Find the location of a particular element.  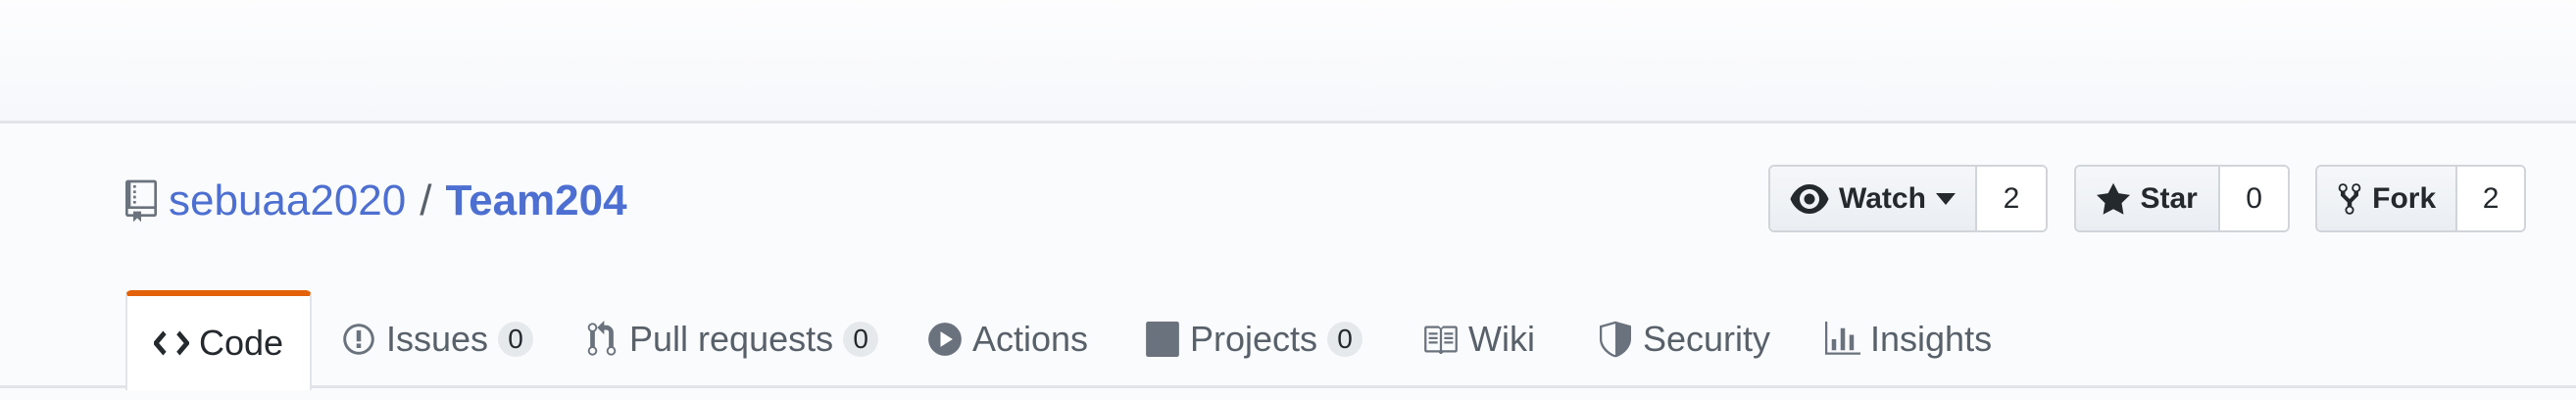

star-icon is located at coordinates (2114, 199).